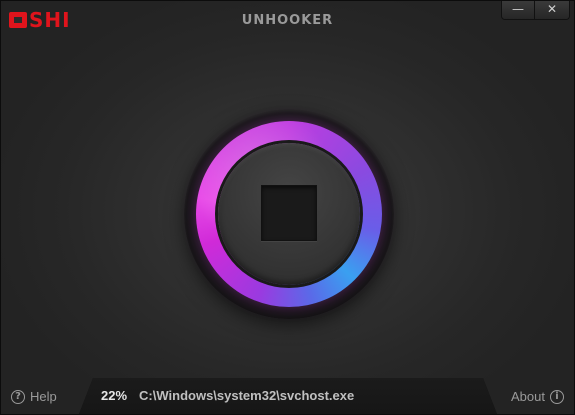 Image resolution: width=575 pixels, height=415 pixels. Describe the element at coordinates (247, 395) in the screenshot. I see `current-file-path: C:\Windows\system32\svchost.exe` at that location.